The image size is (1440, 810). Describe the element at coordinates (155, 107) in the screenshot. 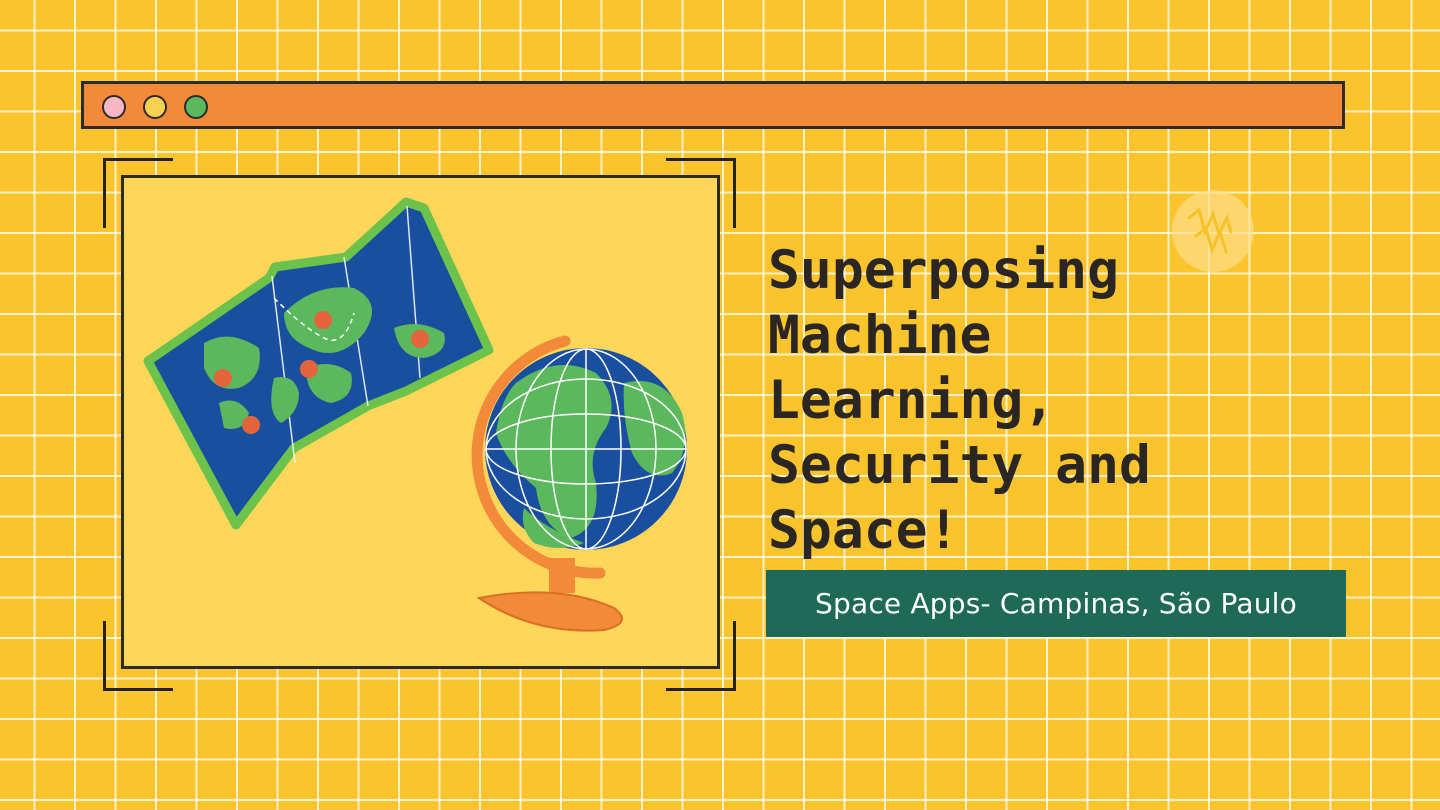

I see `minimize-dot-icon` at that location.